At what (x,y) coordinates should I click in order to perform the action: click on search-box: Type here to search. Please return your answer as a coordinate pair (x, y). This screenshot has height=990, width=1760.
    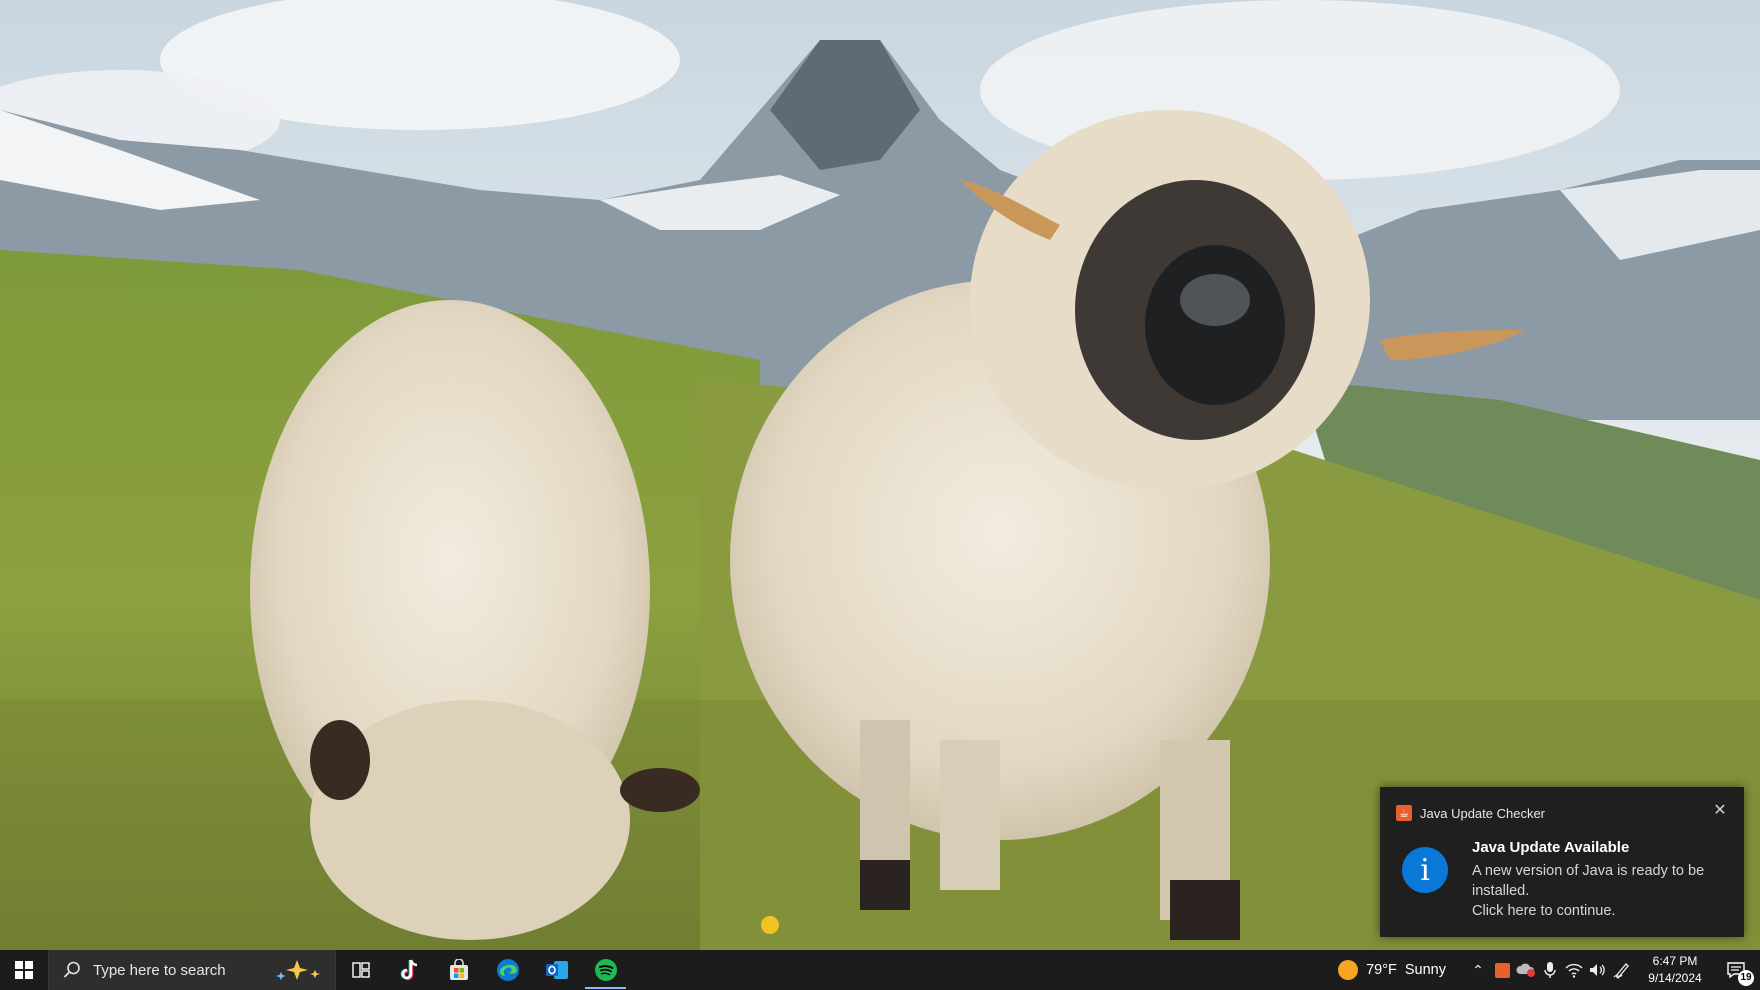
    Looking at the image, I should click on (192, 970).